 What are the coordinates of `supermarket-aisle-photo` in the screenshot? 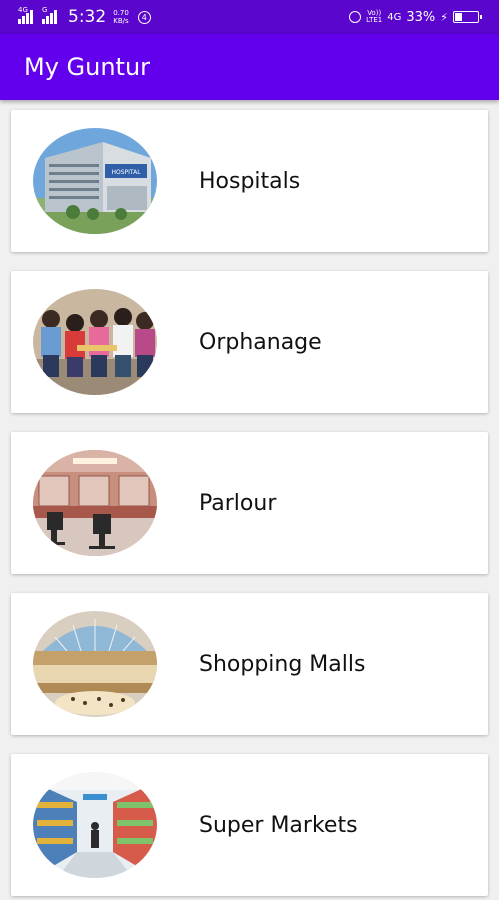 It's located at (95, 825).